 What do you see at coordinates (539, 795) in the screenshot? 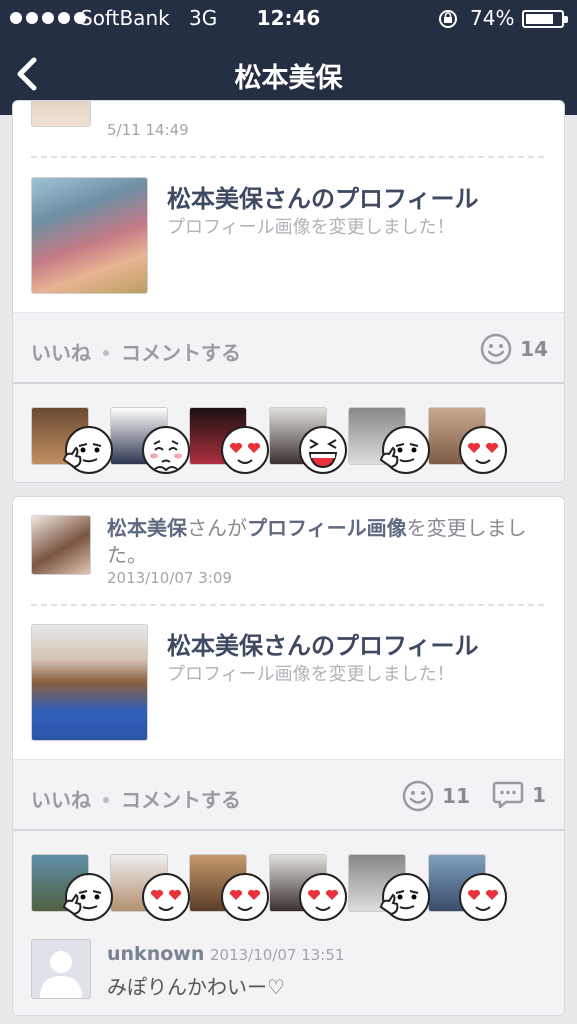
I see `comment-count: 1` at bounding box center [539, 795].